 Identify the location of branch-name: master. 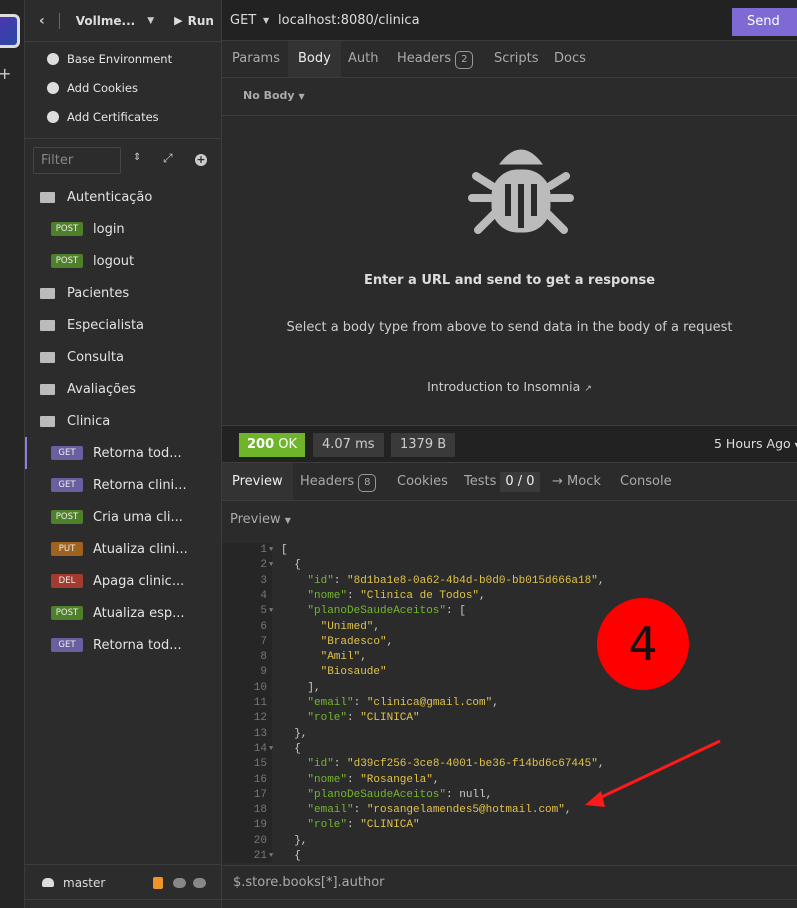
(84, 883).